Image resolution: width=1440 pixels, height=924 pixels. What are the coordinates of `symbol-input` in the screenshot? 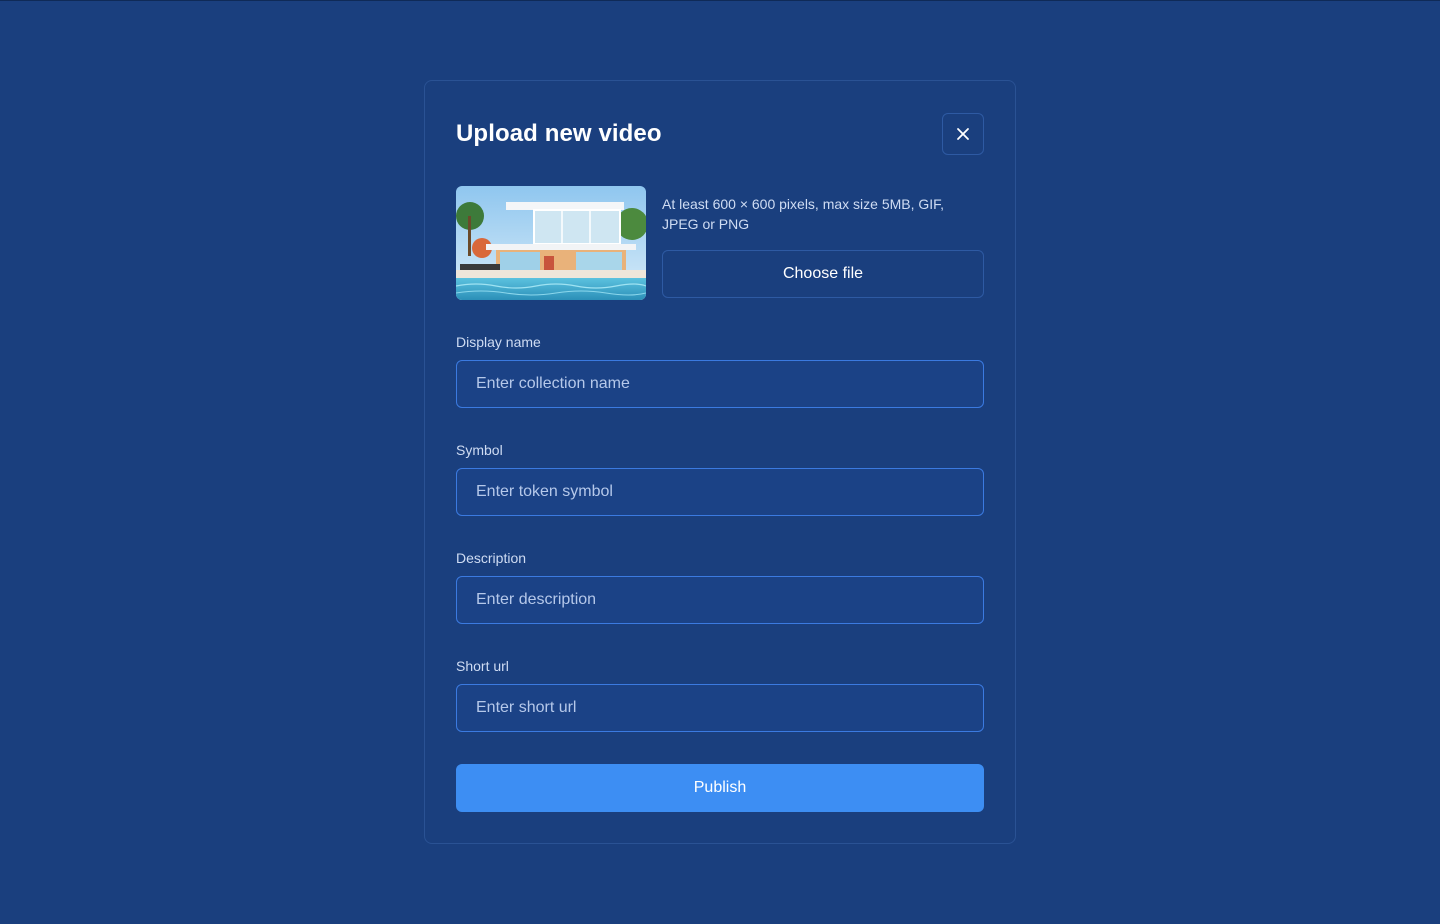 It's located at (720, 492).